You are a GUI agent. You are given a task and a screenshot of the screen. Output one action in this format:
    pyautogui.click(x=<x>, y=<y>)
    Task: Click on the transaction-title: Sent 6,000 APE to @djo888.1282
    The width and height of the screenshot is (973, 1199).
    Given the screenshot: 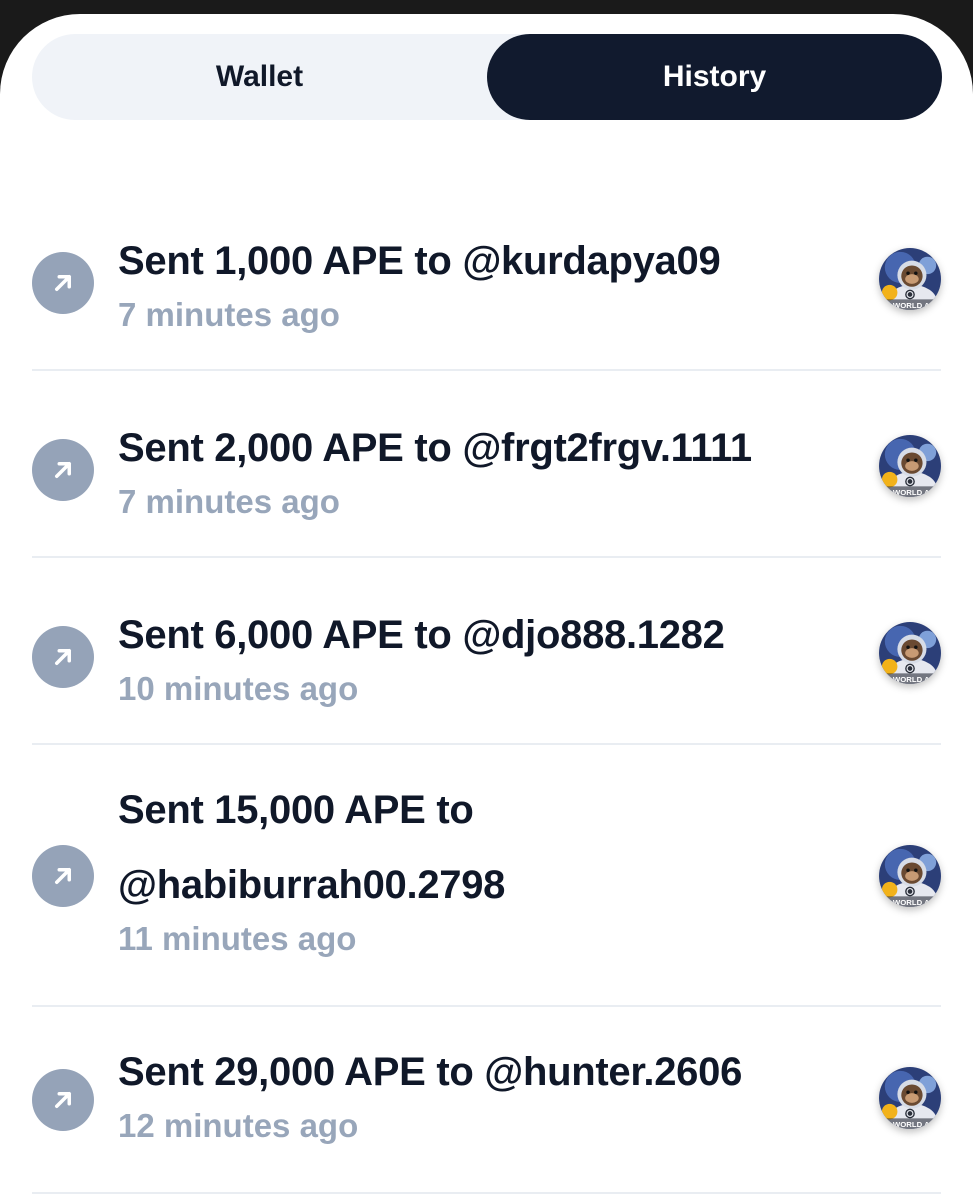 What is the action you would take?
    pyautogui.click(x=421, y=635)
    